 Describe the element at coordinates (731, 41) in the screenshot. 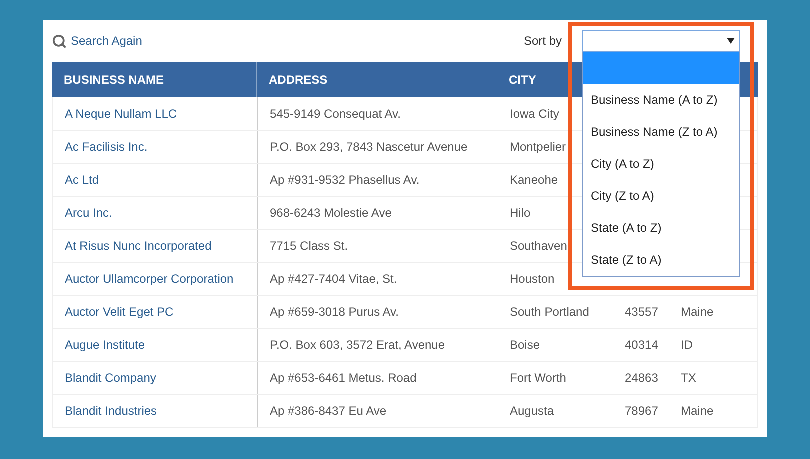

I see `dropdown-caret-icon` at that location.